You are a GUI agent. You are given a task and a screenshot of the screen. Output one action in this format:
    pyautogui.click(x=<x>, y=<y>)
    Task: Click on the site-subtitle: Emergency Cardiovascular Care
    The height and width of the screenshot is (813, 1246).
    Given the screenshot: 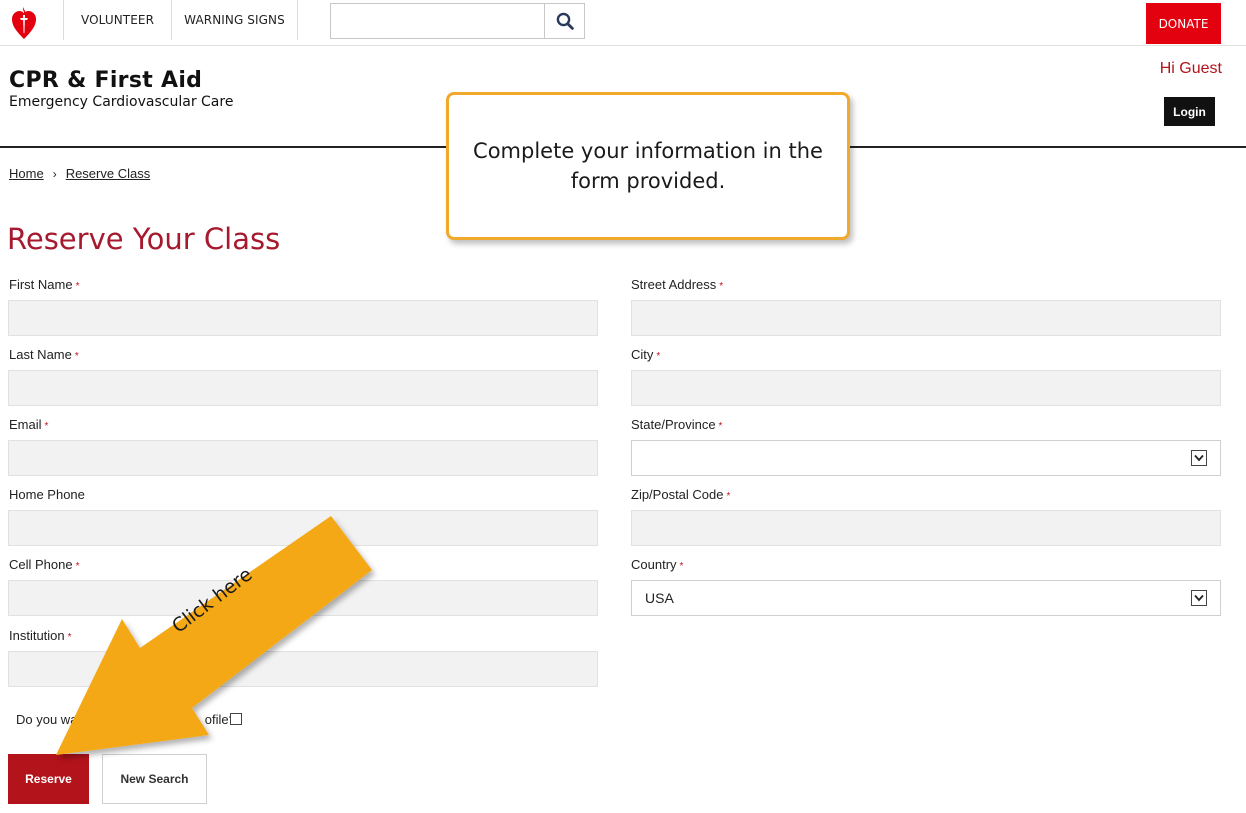 What is the action you would take?
    pyautogui.click(x=121, y=102)
    